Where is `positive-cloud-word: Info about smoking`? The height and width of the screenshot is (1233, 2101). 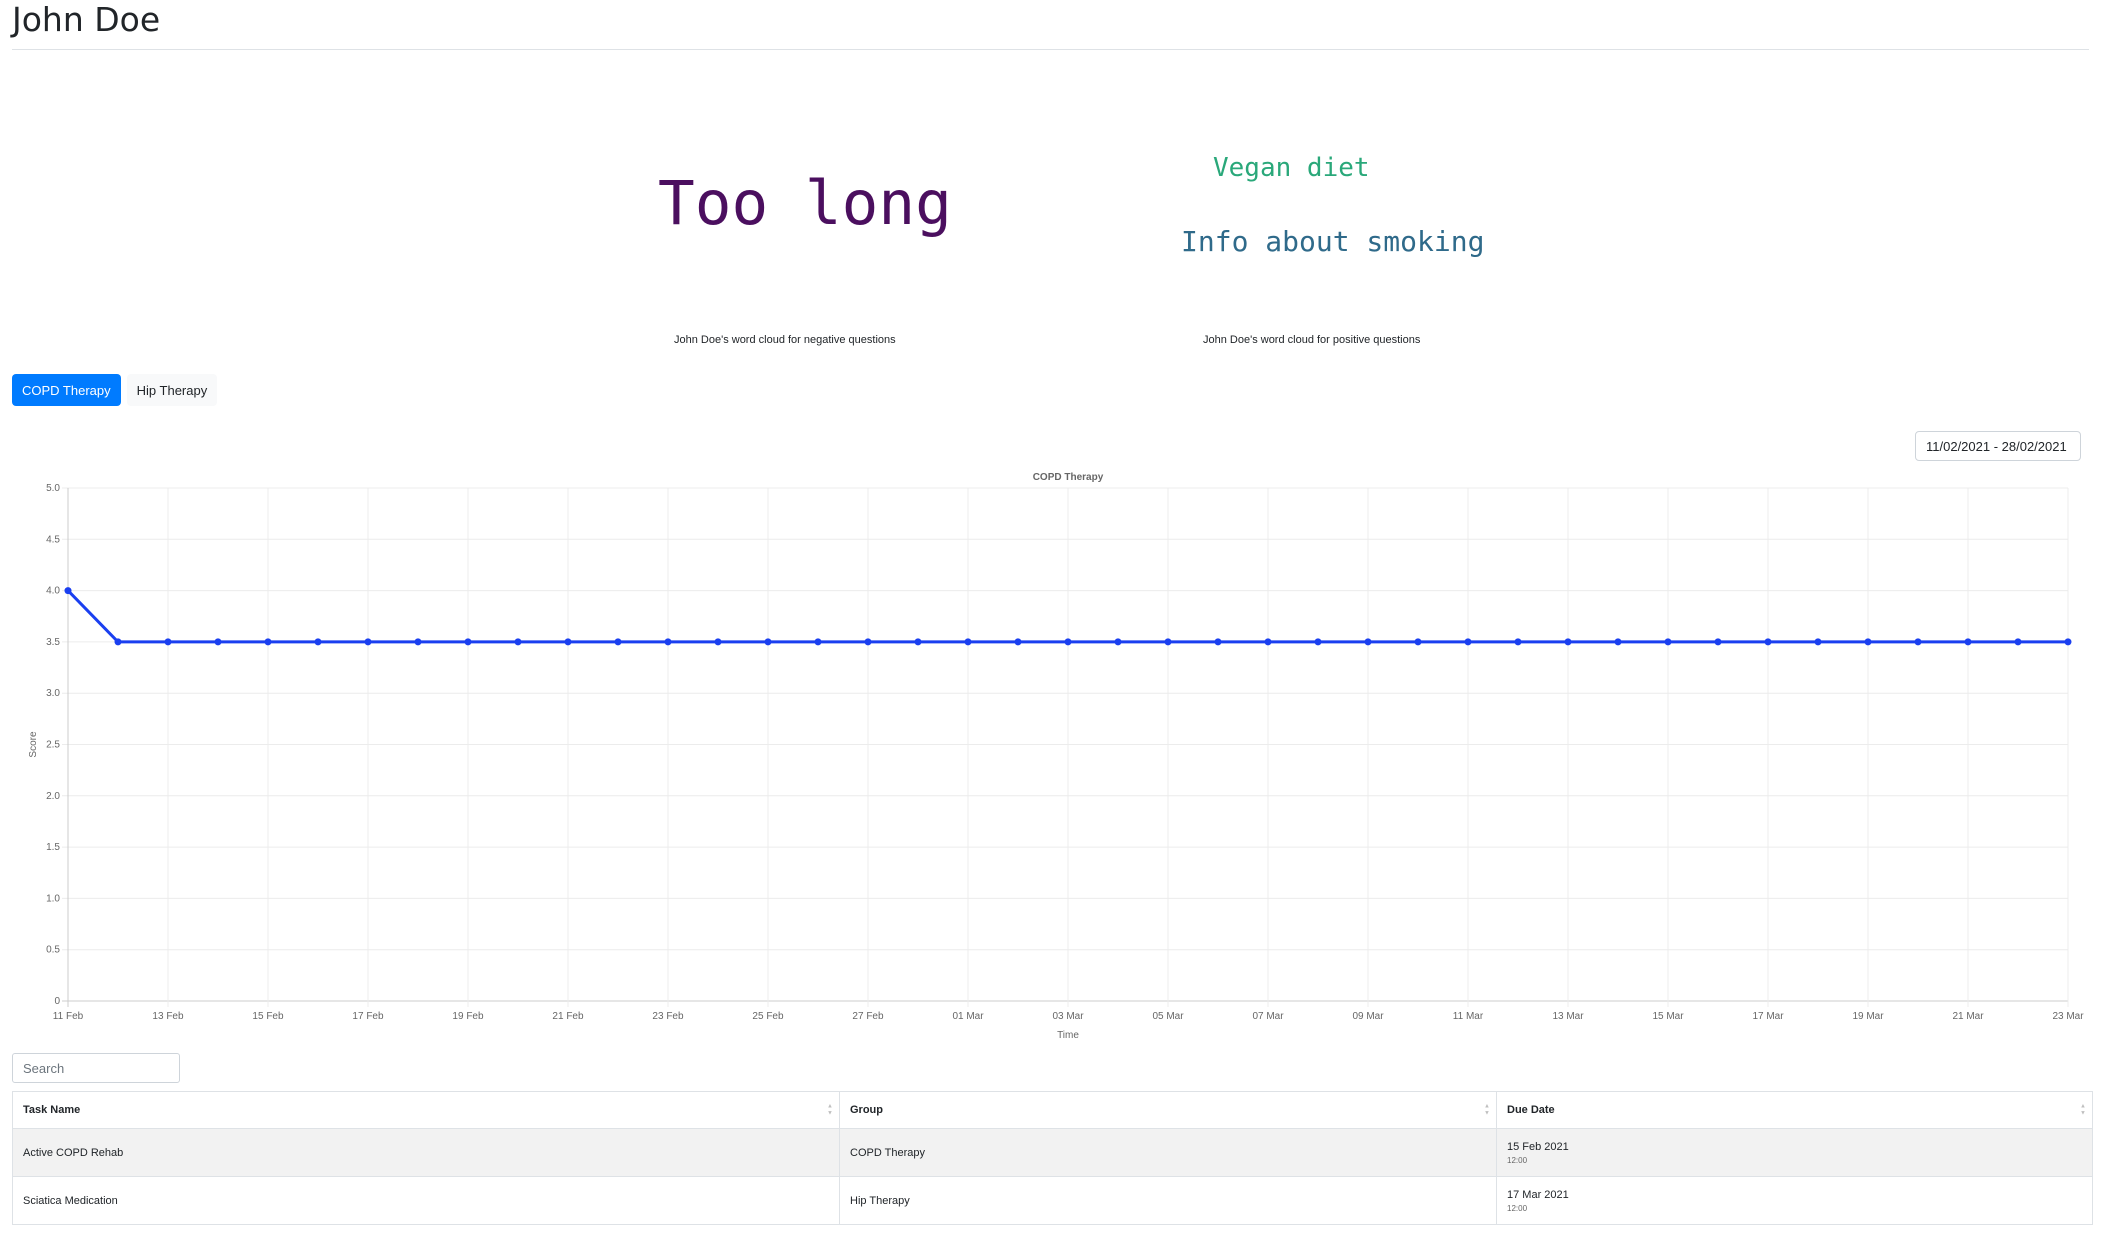
positive-cloud-word: Info about smoking is located at coordinates (1333, 241).